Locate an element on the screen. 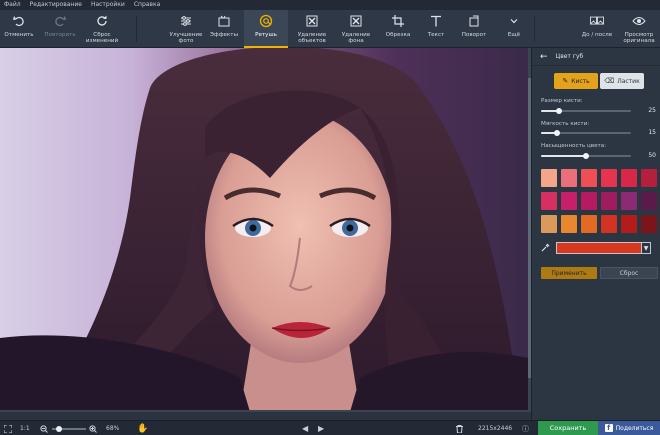 Image resolution: width=660 pixels, height=435 pixels. crop-button: Обрезка is located at coordinates (398, 29).